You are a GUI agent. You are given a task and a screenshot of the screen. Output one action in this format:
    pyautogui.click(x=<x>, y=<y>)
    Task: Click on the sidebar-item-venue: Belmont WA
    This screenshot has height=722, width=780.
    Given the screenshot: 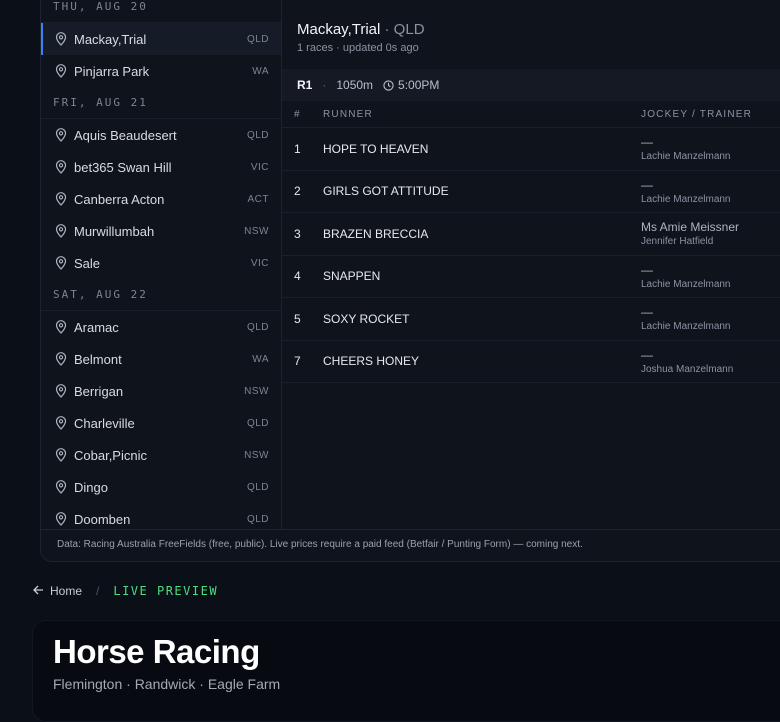 What is the action you would take?
    pyautogui.click(x=161, y=359)
    